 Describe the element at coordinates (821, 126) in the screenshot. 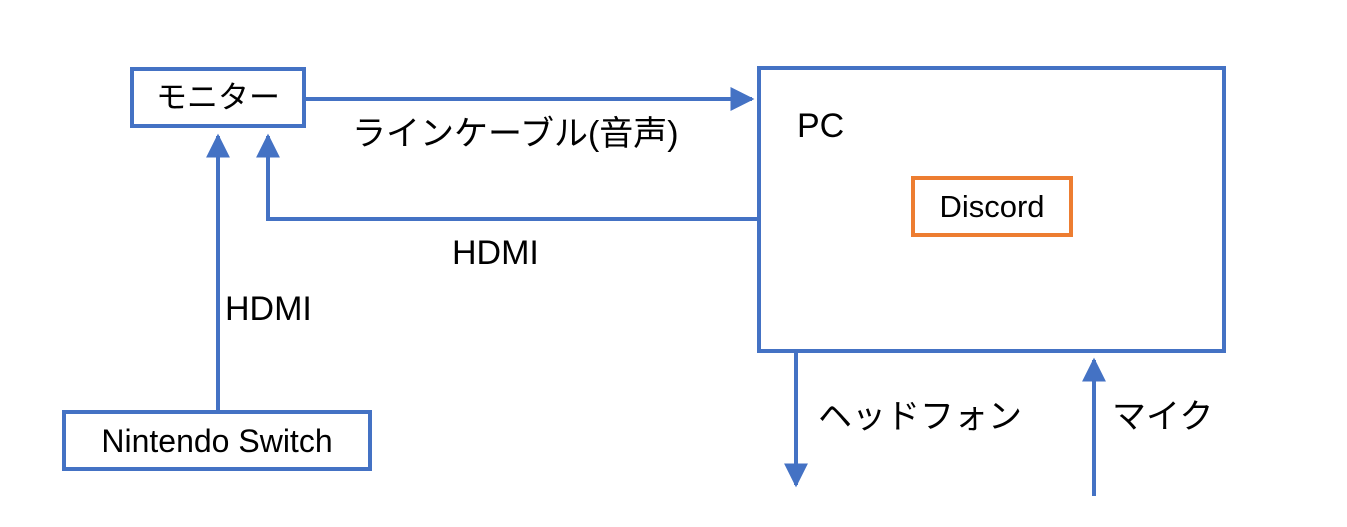

I see `node-pc-label: PC` at that location.